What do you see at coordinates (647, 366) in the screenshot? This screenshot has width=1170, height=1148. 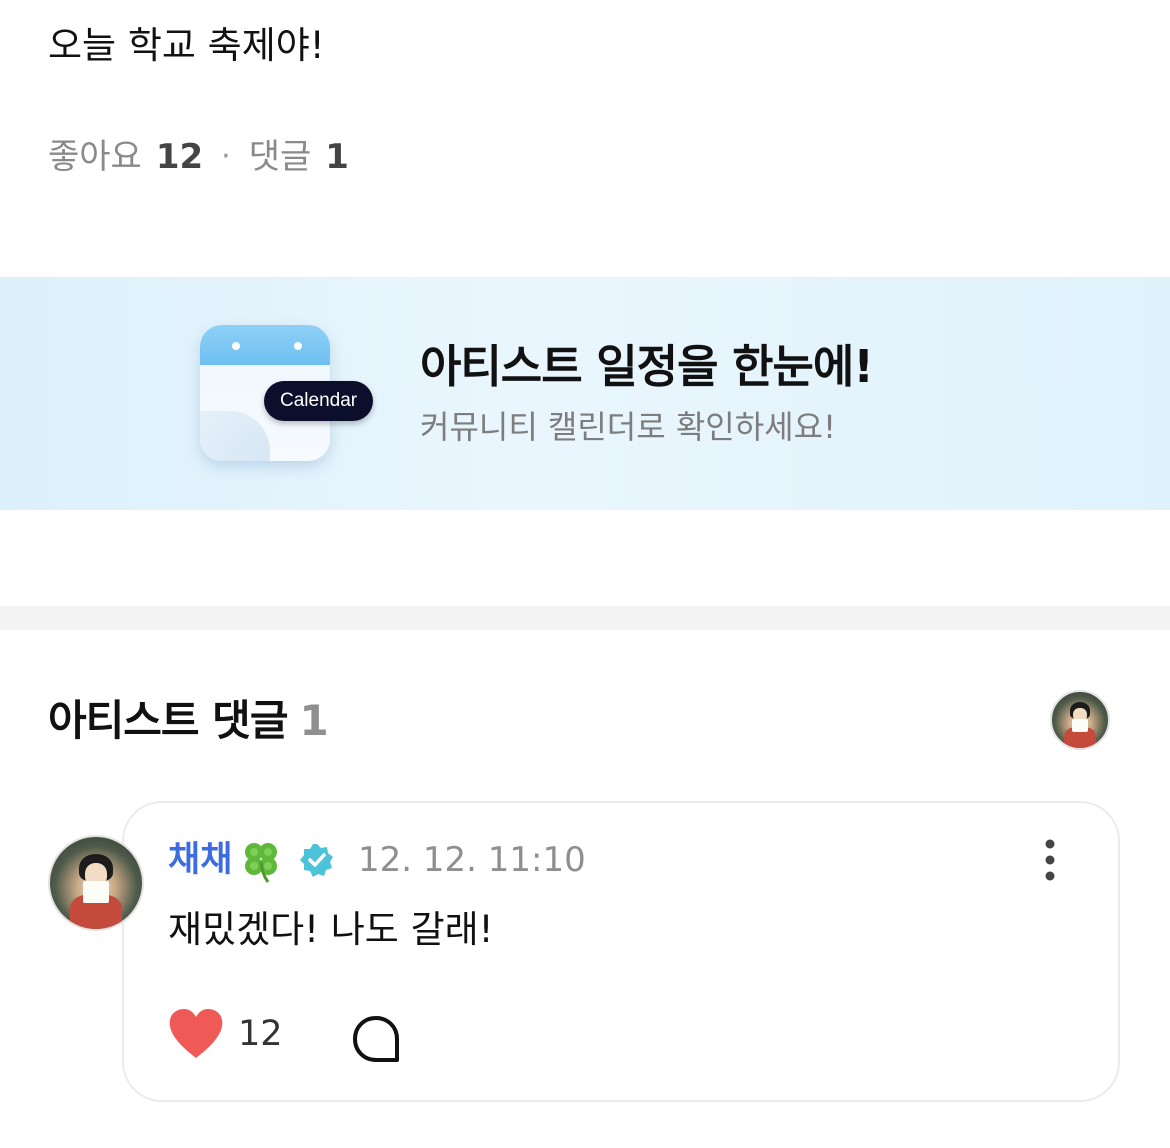 I see `banner-title: 아티스트 일정을 한눈에!` at bounding box center [647, 366].